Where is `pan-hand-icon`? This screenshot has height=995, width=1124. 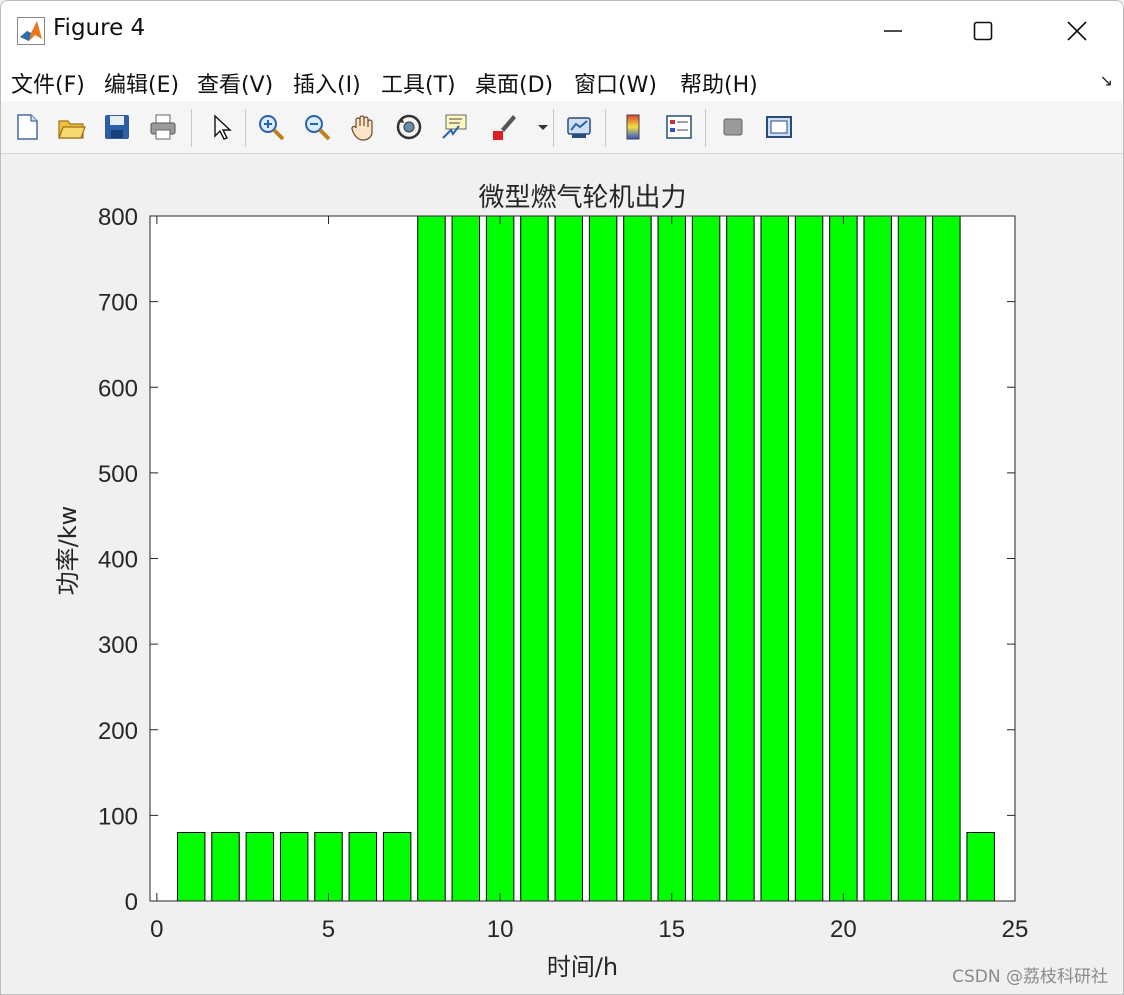 pan-hand-icon is located at coordinates (363, 127).